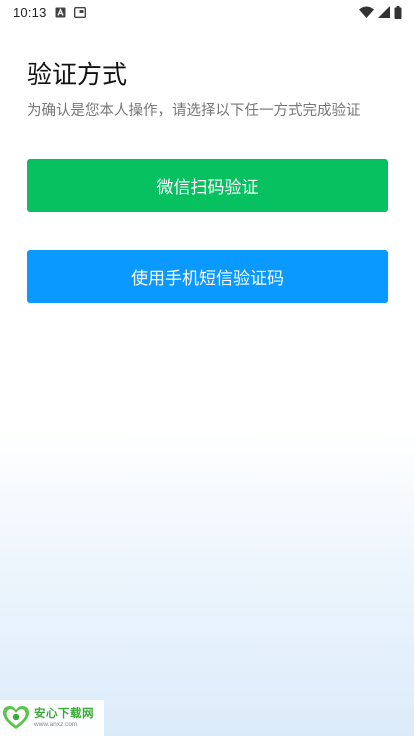 This screenshot has width=414, height=736. Describe the element at coordinates (398, 12) in the screenshot. I see `battery-icon` at that location.